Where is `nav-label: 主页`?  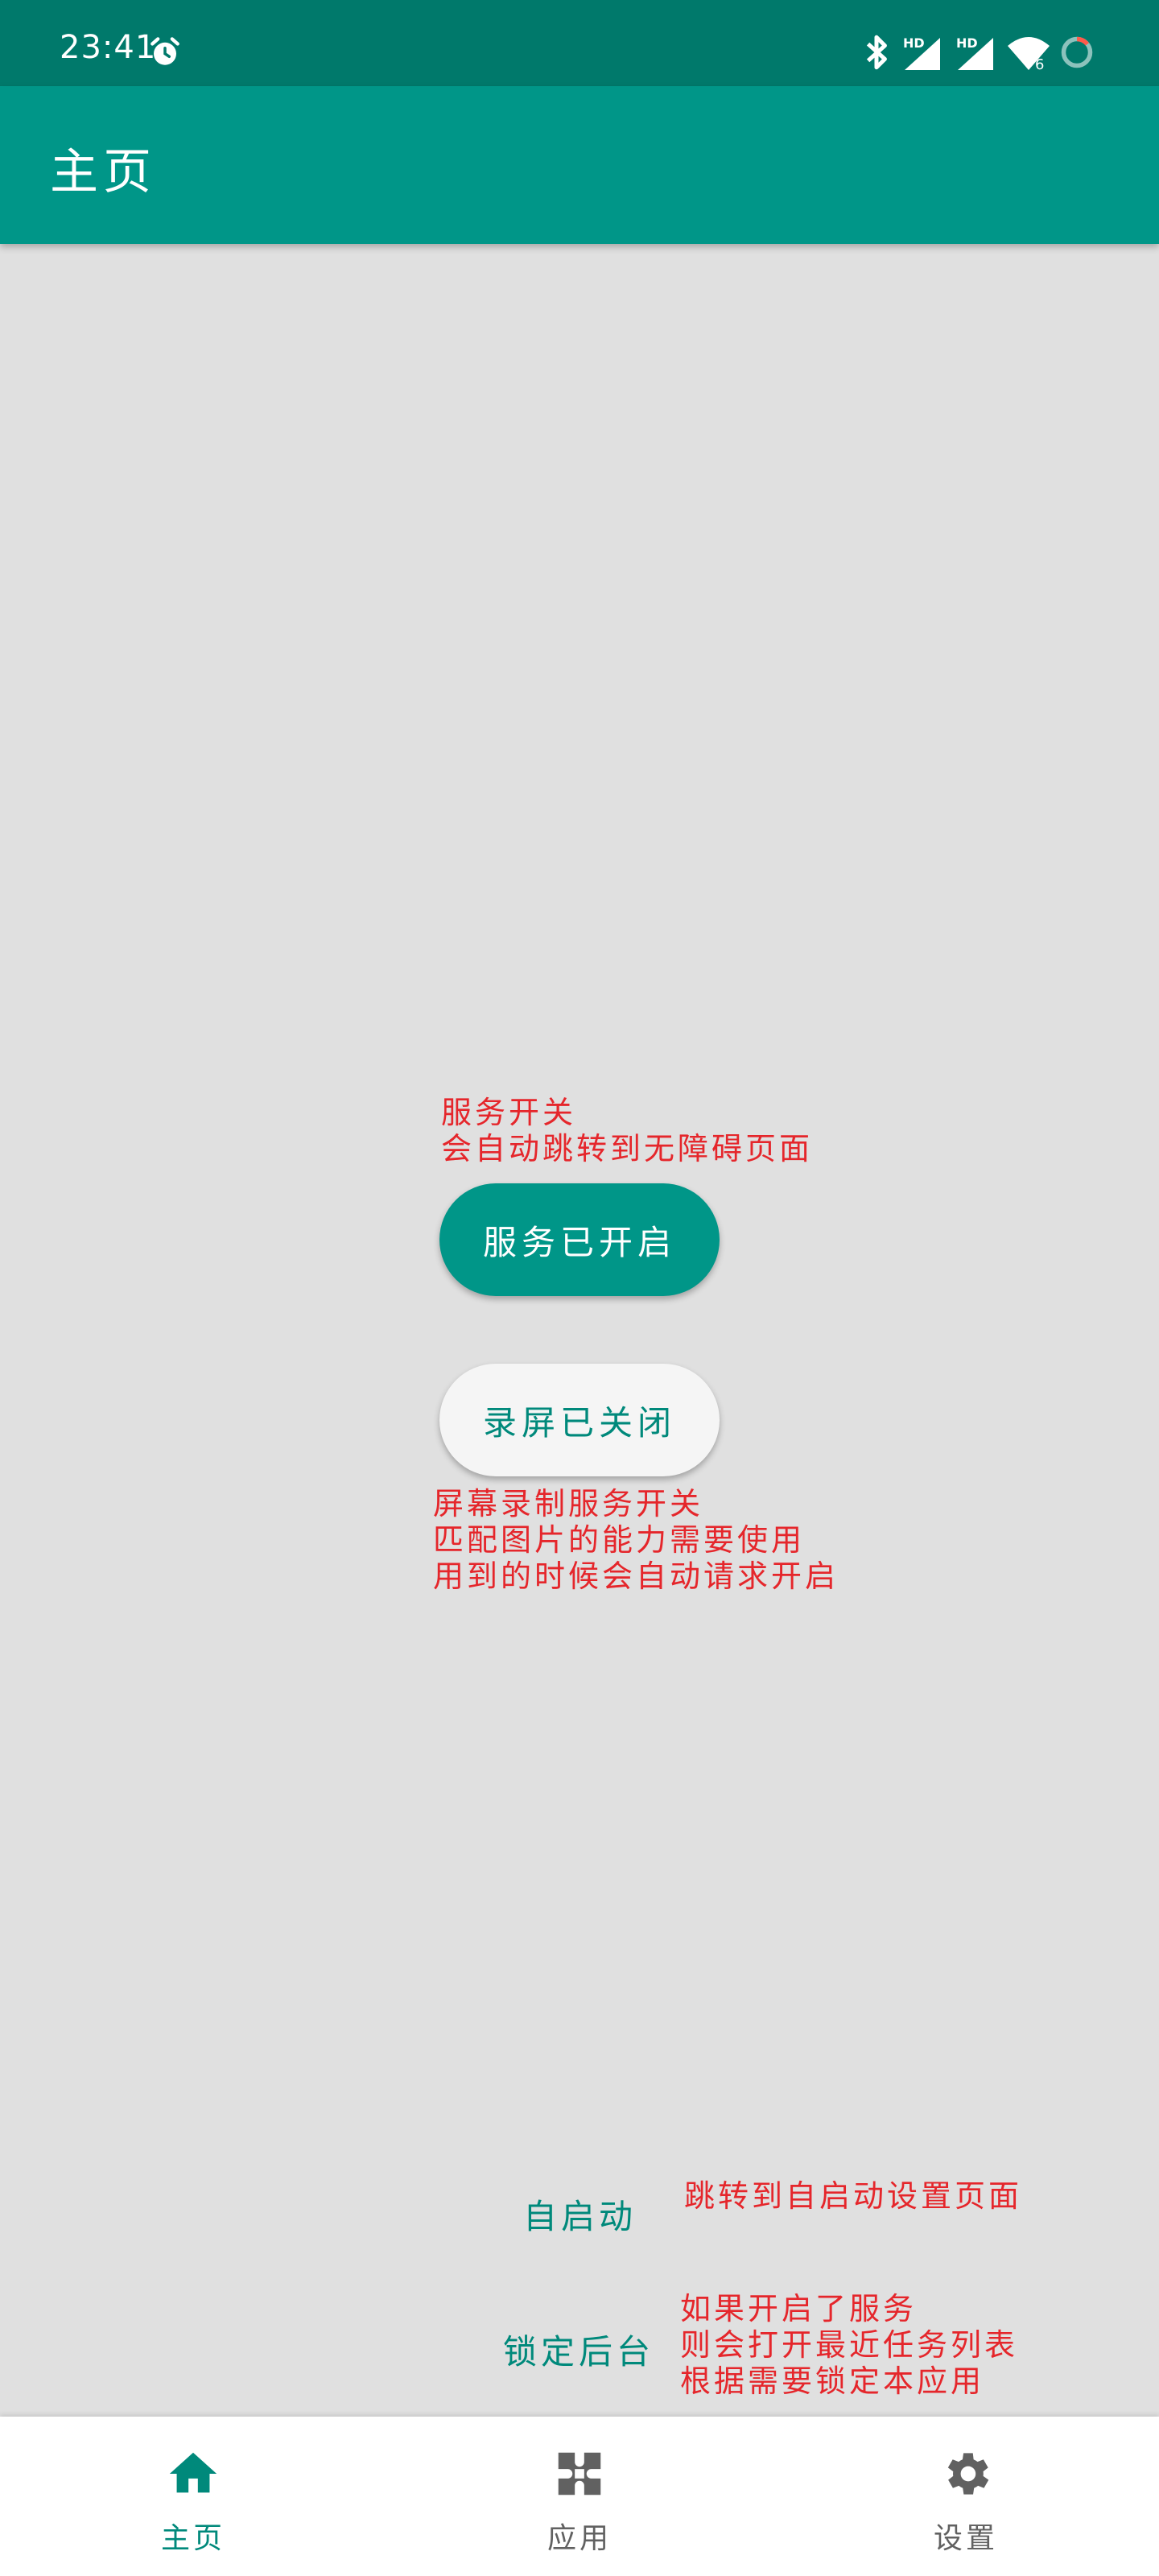 nav-label: 主页 is located at coordinates (192, 2538).